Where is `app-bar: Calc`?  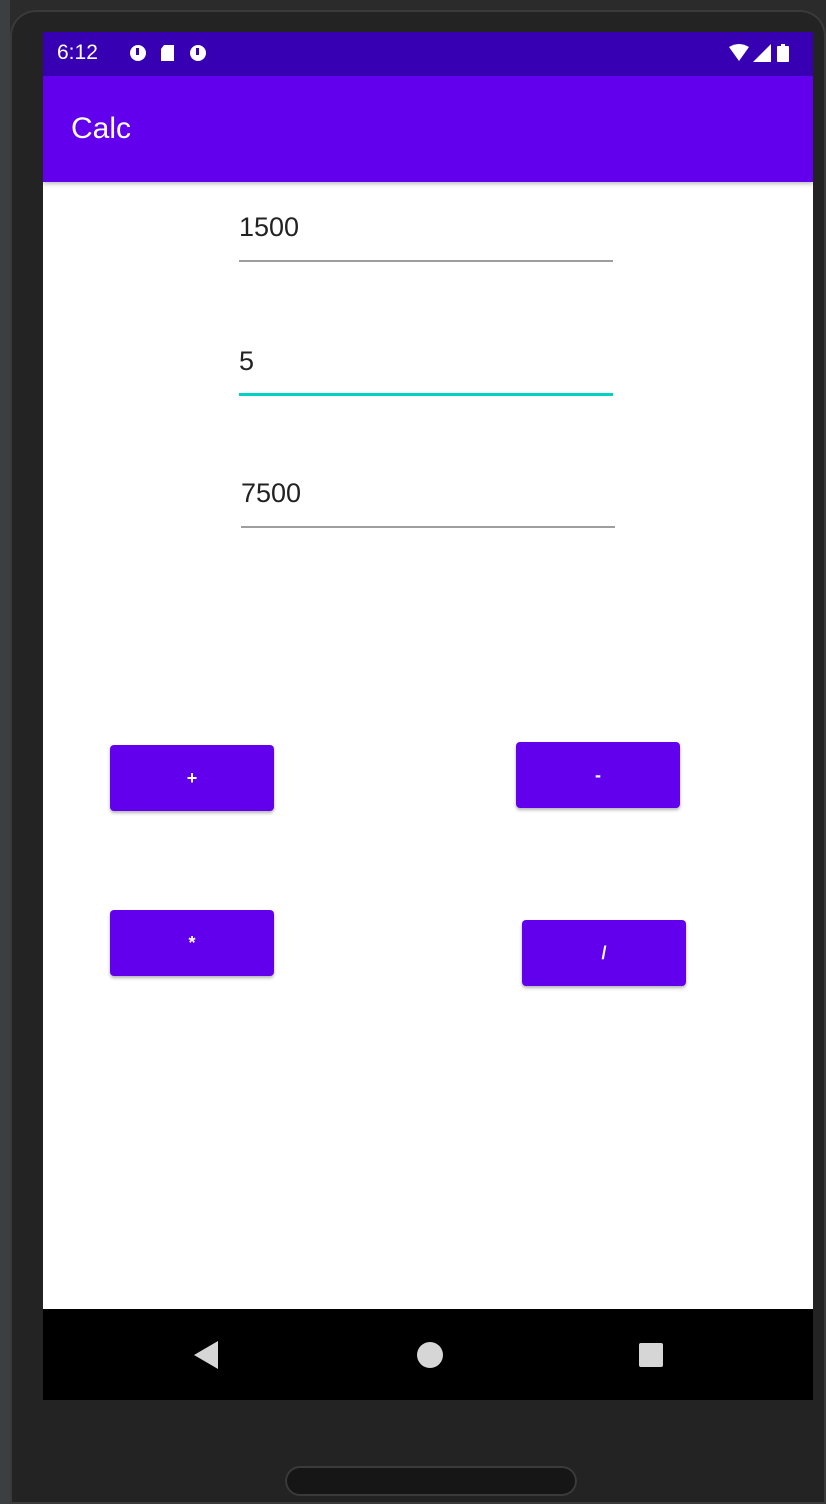 app-bar: Calc is located at coordinates (428, 129).